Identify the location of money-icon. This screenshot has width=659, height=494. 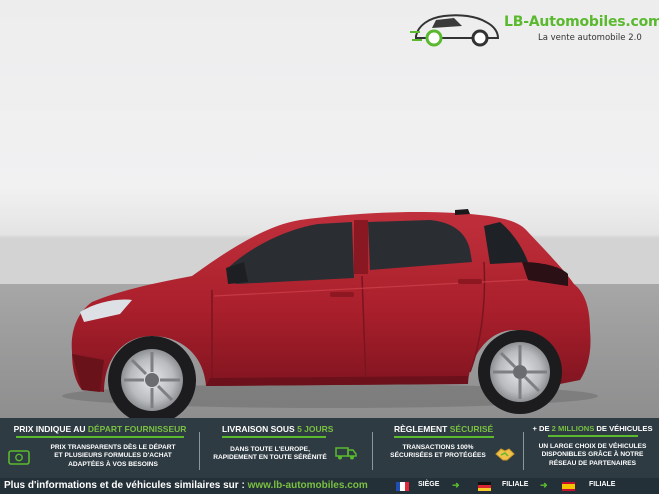
(19, 457).